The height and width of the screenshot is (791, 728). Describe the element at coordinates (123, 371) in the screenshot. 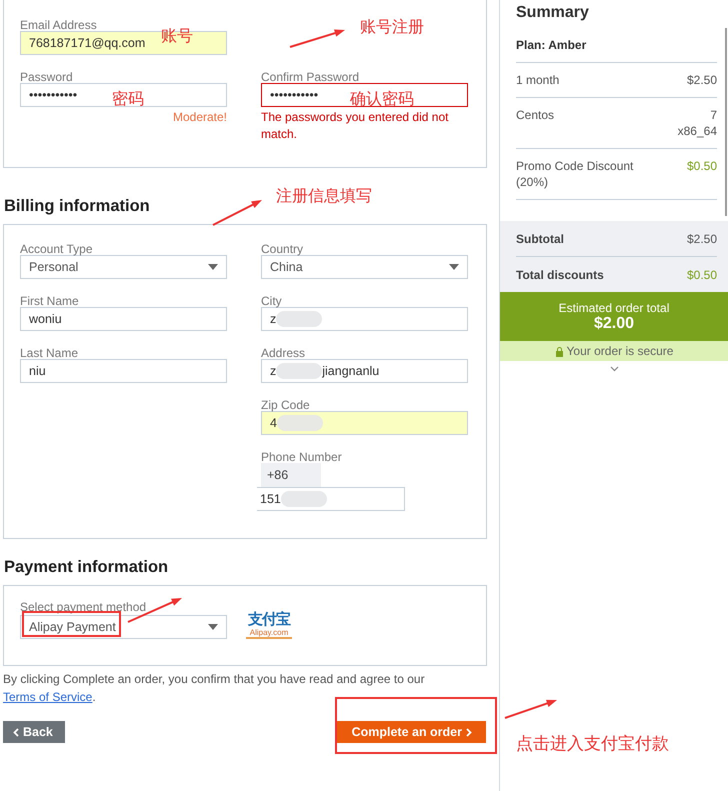

I see `input-field: niu` at that location.